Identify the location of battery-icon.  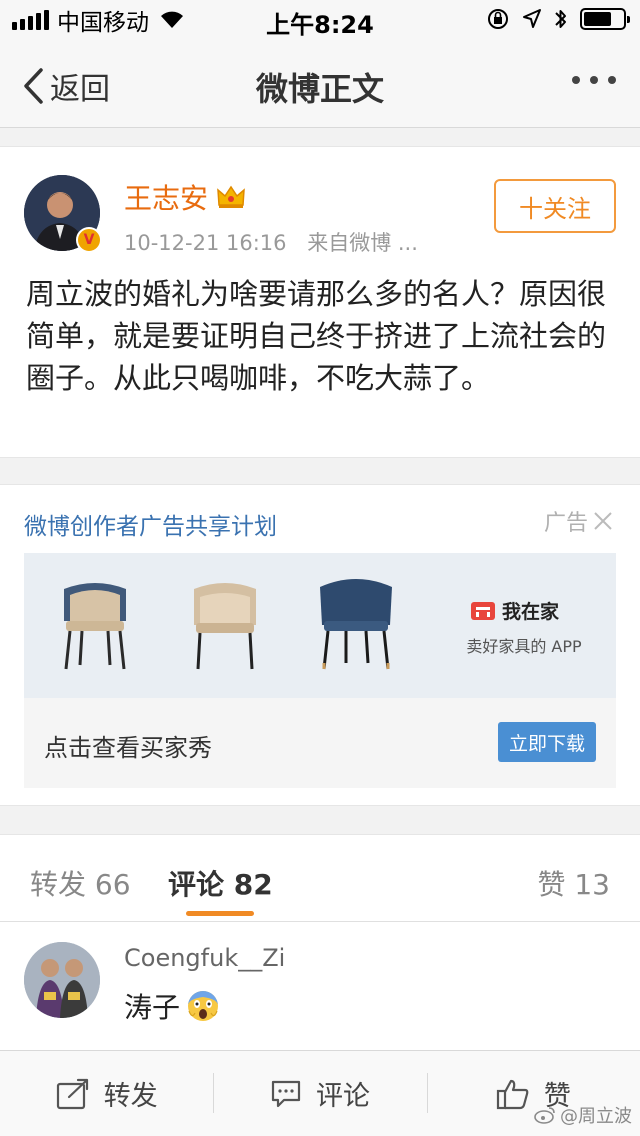
(605, 19).